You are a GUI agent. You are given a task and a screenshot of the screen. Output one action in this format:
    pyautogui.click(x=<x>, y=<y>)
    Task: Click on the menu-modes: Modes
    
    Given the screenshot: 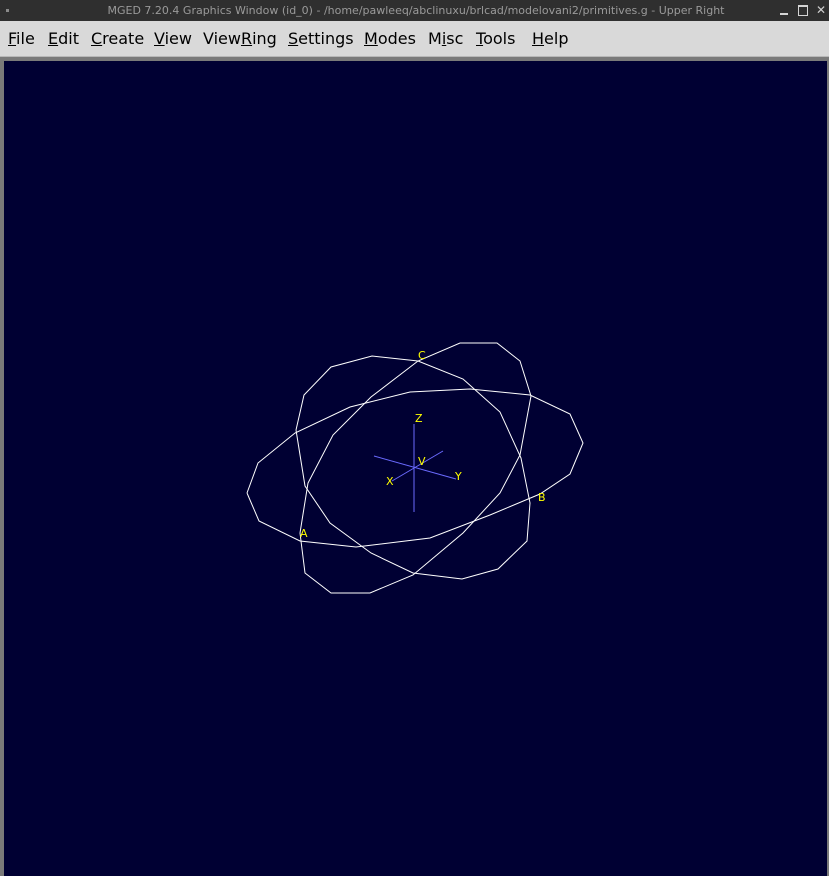 What is the action you would take?
    pyautogui.click(x=390, y=39)
    